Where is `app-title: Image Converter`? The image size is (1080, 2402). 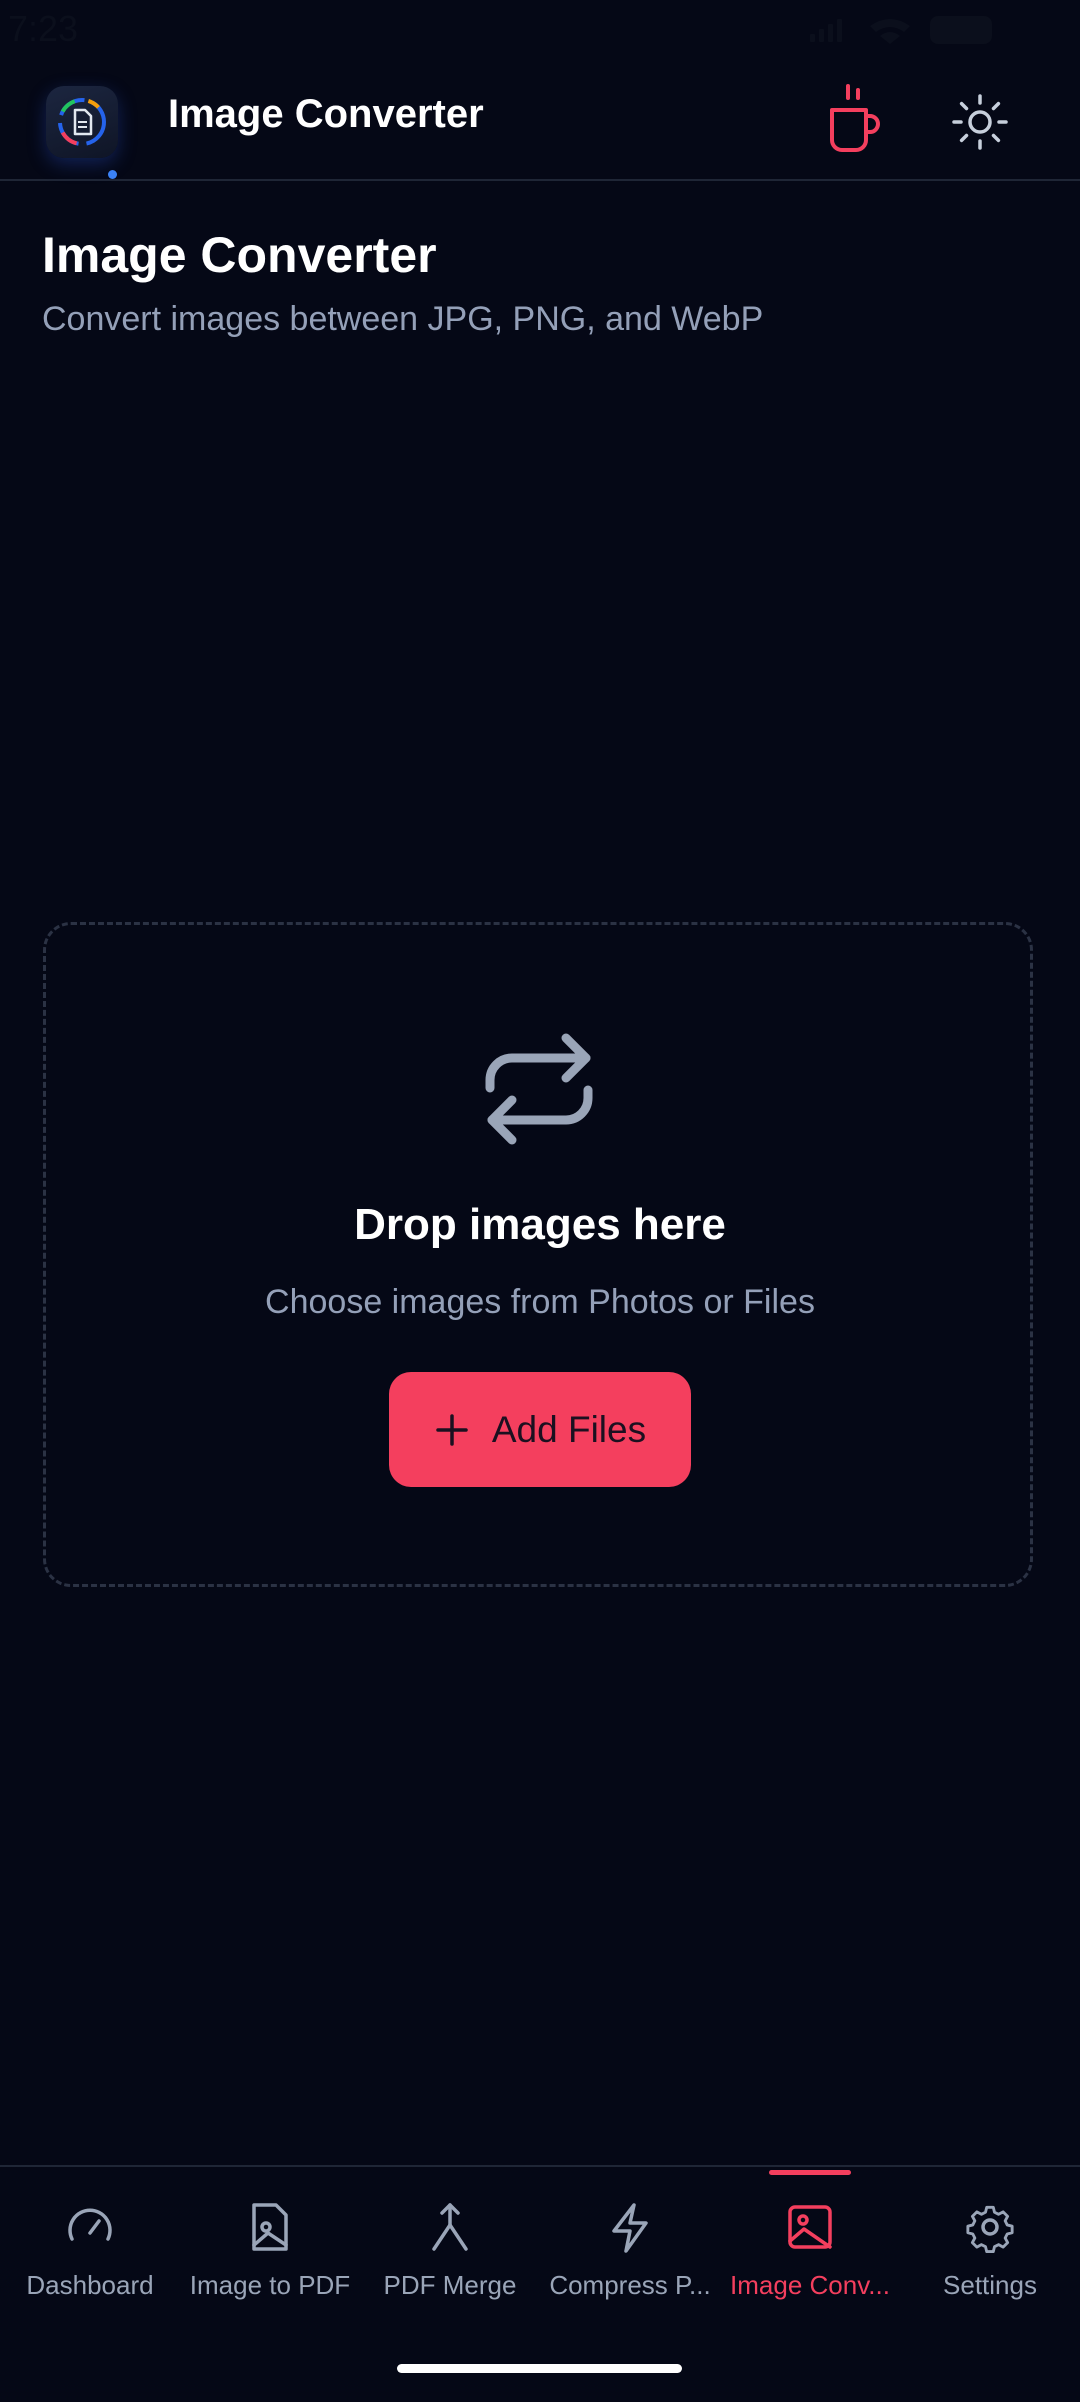
app-title: Image Converter is located at coordinates (326, 114).